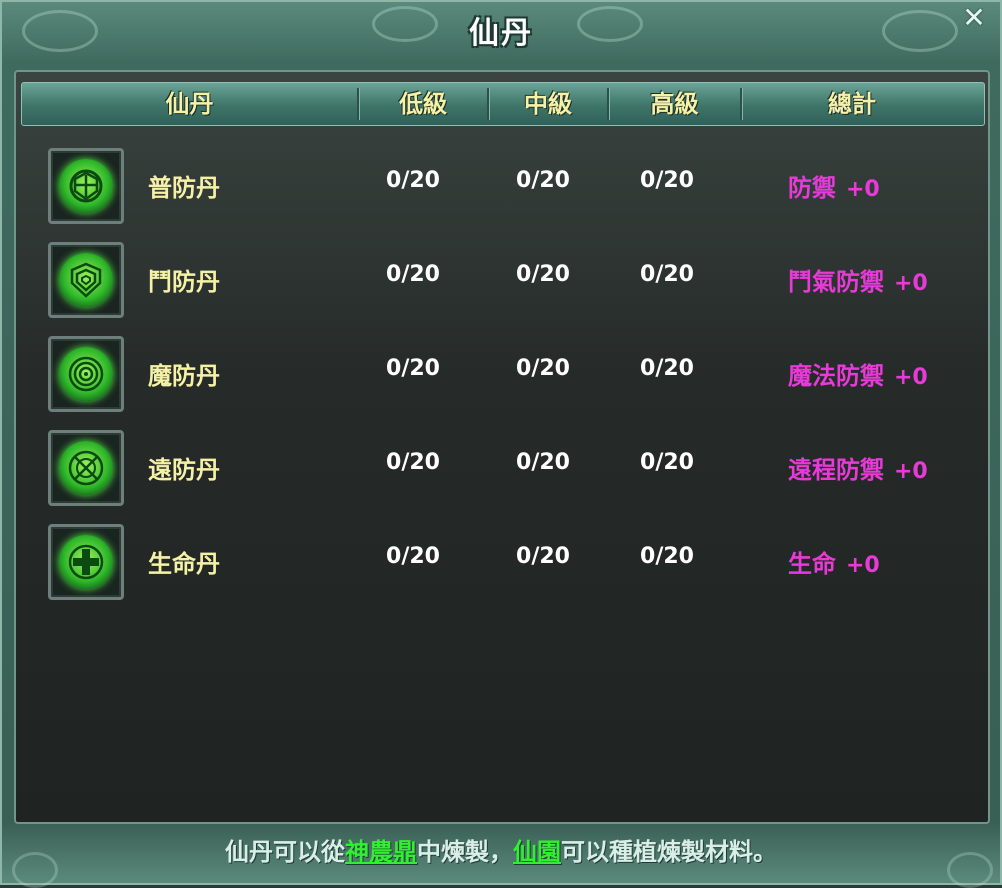 Image resolution: width=1002 pixels, height=888 pixels. Describe the element at coordinates (537, 852) in the screenshot. I see `immortal-garden-link: 仙園` at that location.